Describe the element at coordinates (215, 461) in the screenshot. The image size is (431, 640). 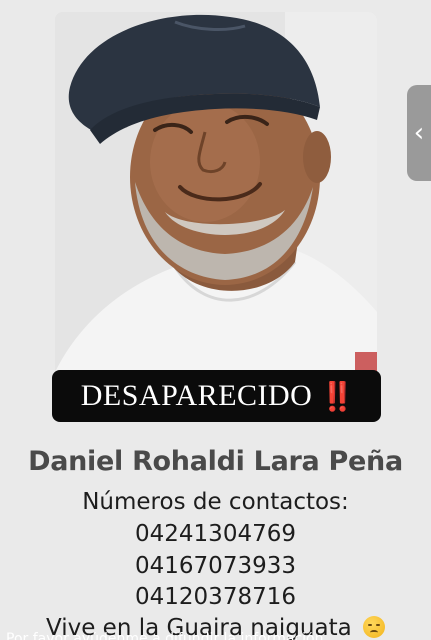
I see `person-name: Daniel Rohaldi Lara Peña` at that location.